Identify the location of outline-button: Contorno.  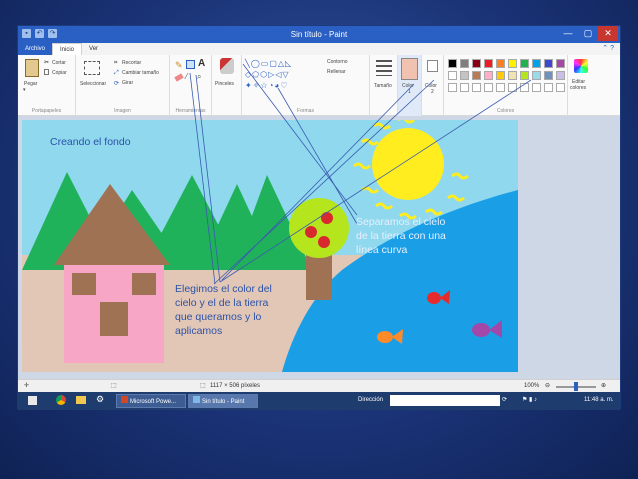
(337, 62).